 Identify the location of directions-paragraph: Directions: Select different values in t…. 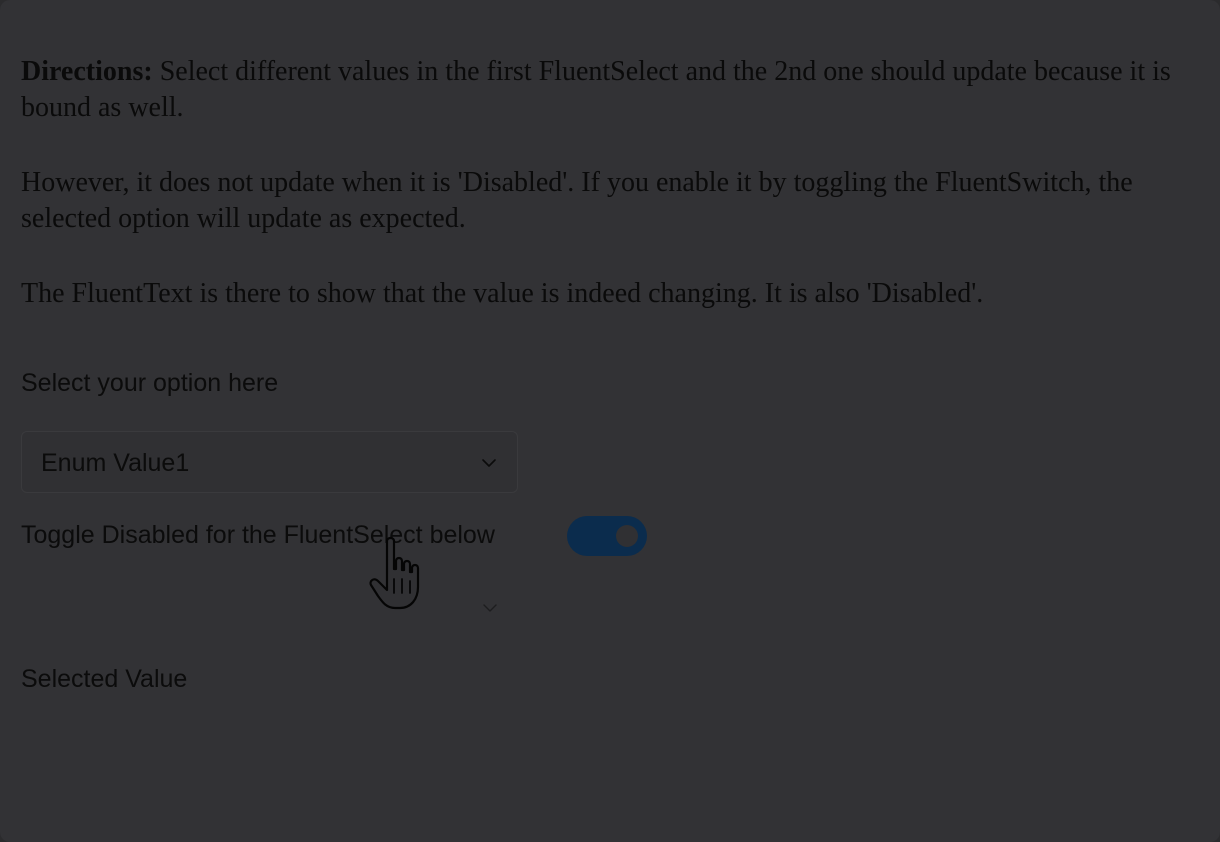
(606, 90).